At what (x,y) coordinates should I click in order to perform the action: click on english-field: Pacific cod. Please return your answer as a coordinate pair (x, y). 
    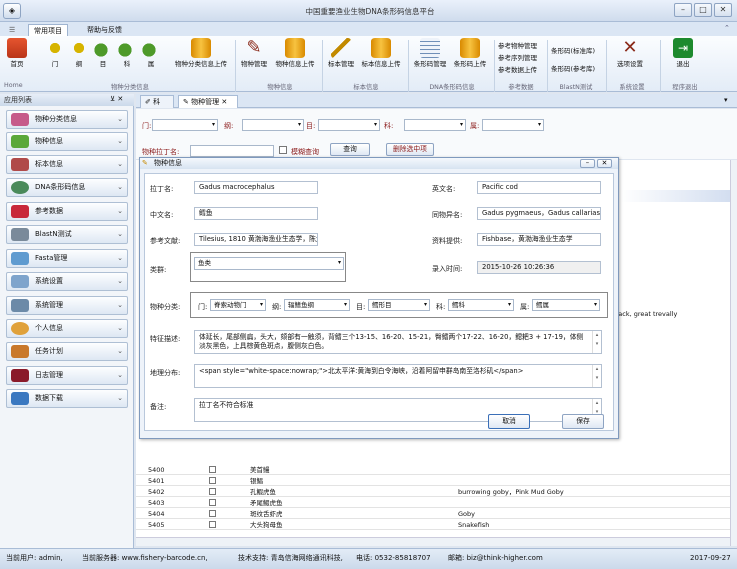
    Looking at the image, I should click on (539, 187).